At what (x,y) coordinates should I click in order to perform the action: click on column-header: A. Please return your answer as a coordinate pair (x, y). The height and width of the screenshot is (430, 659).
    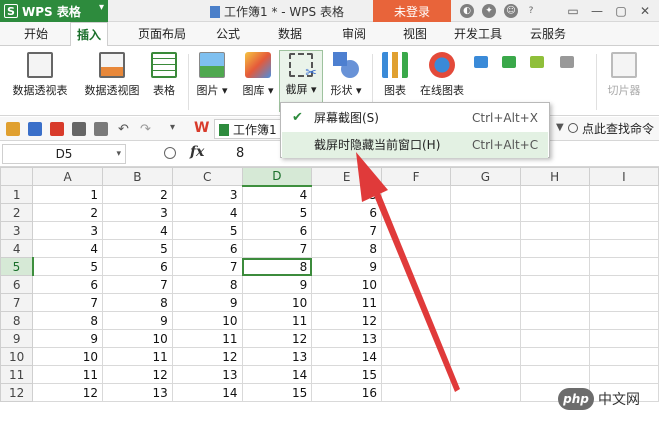
    Looking at the image, I should click on (68, 176).